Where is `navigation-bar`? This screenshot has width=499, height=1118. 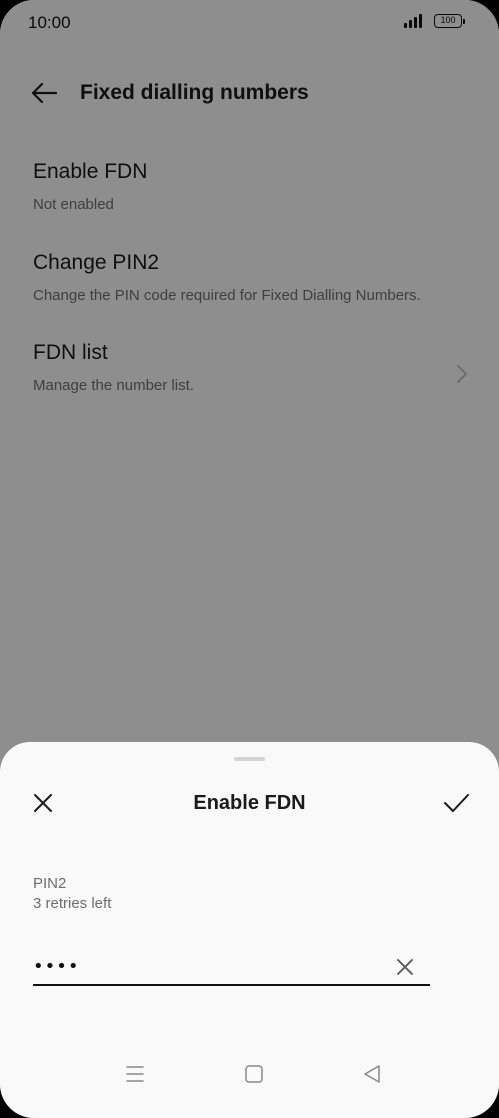
navigation-bar is located at coordinates (249, 1085).